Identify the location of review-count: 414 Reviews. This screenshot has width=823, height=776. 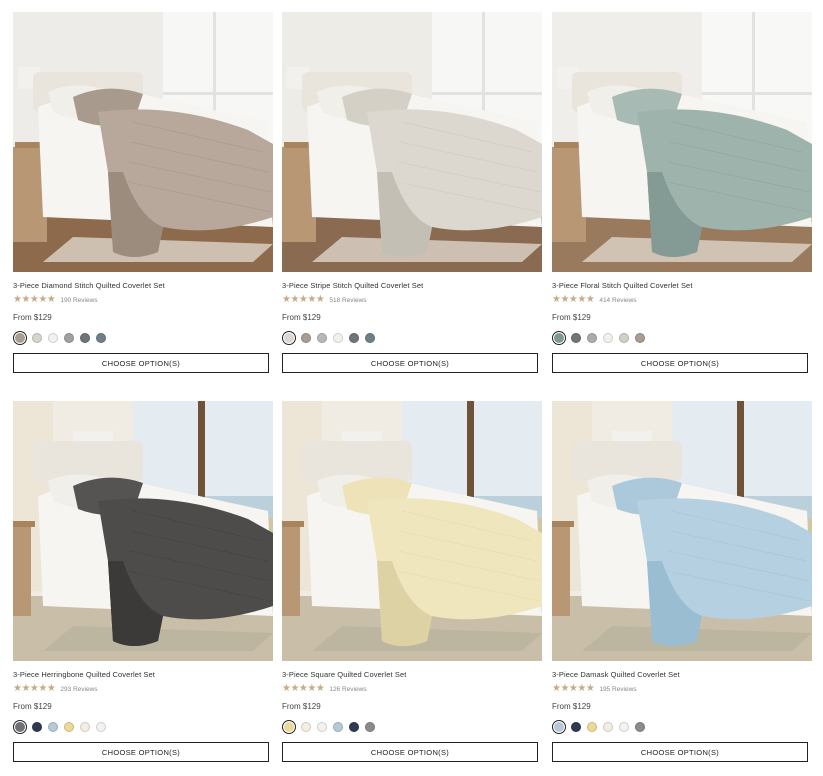
(617, 300).